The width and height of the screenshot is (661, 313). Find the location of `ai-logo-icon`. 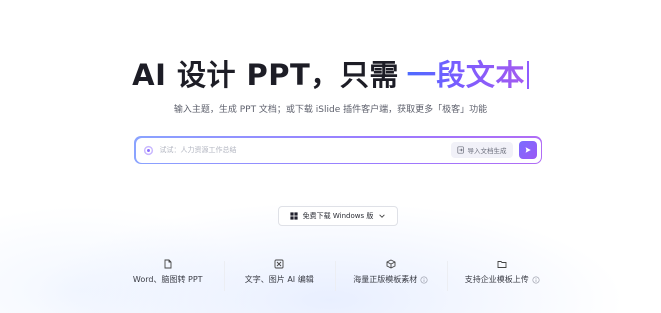

ai-logo-icon is located at coordinates (148, 150).